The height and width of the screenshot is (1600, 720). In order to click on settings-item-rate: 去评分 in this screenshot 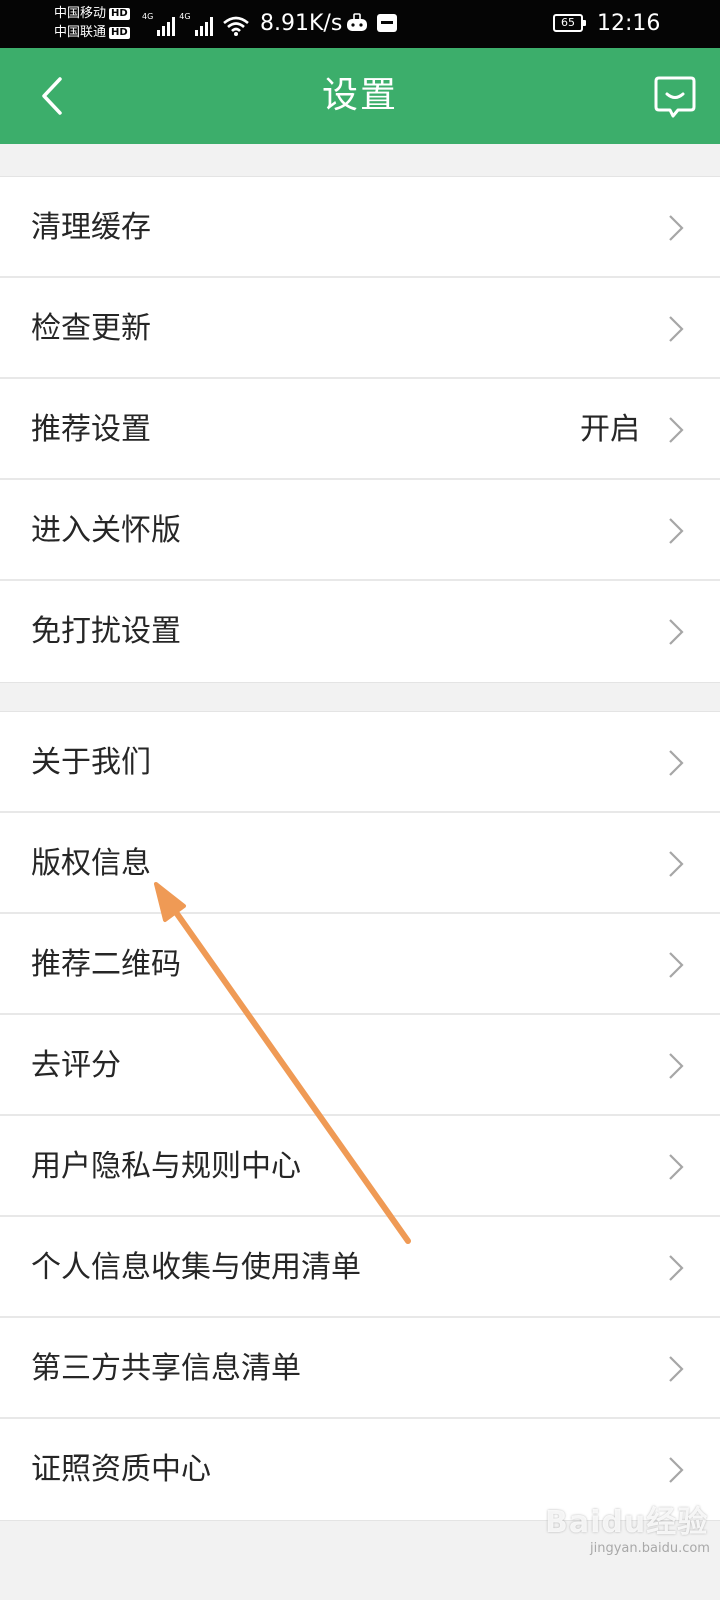, I will do `click(360, 1065)`.